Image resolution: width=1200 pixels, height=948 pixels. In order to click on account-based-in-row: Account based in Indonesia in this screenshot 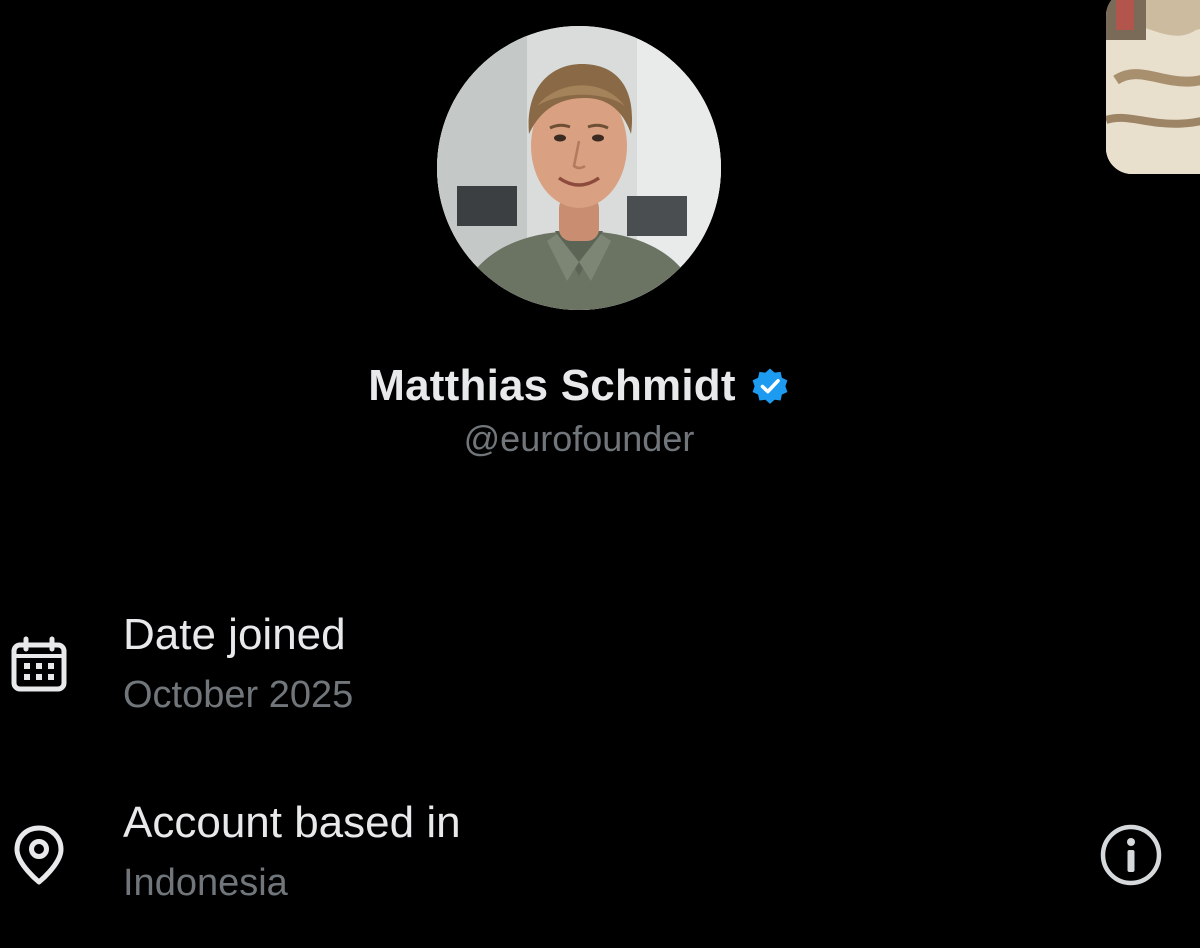, I will do `click(600, 853)`.